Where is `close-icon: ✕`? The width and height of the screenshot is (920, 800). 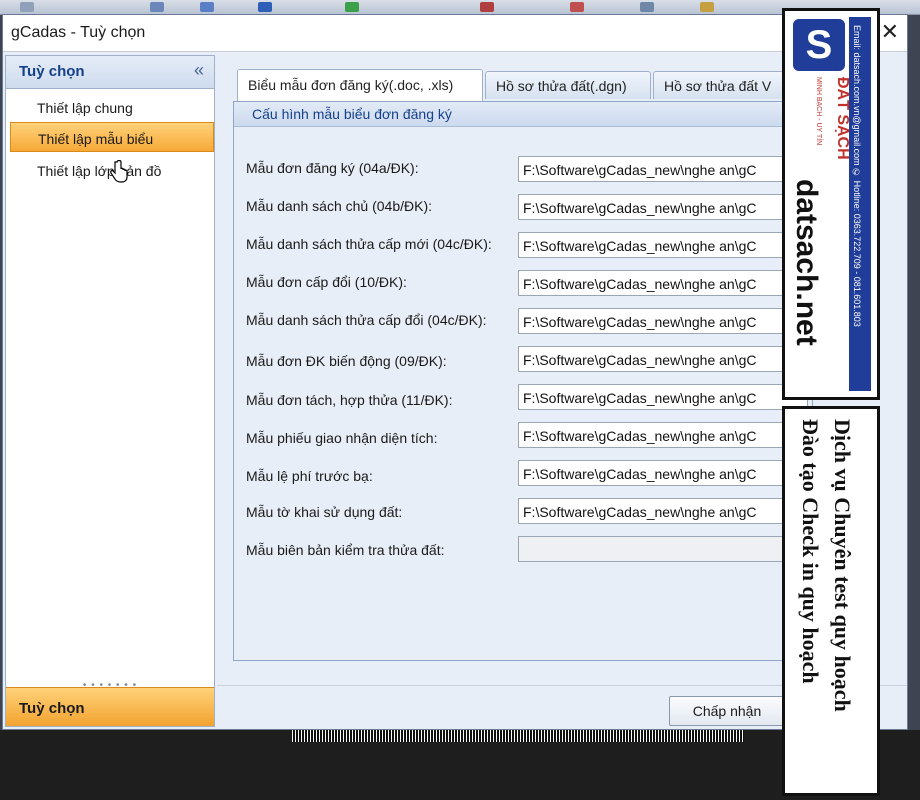 close-icon: ✕ is located at coordinates (890, 32).